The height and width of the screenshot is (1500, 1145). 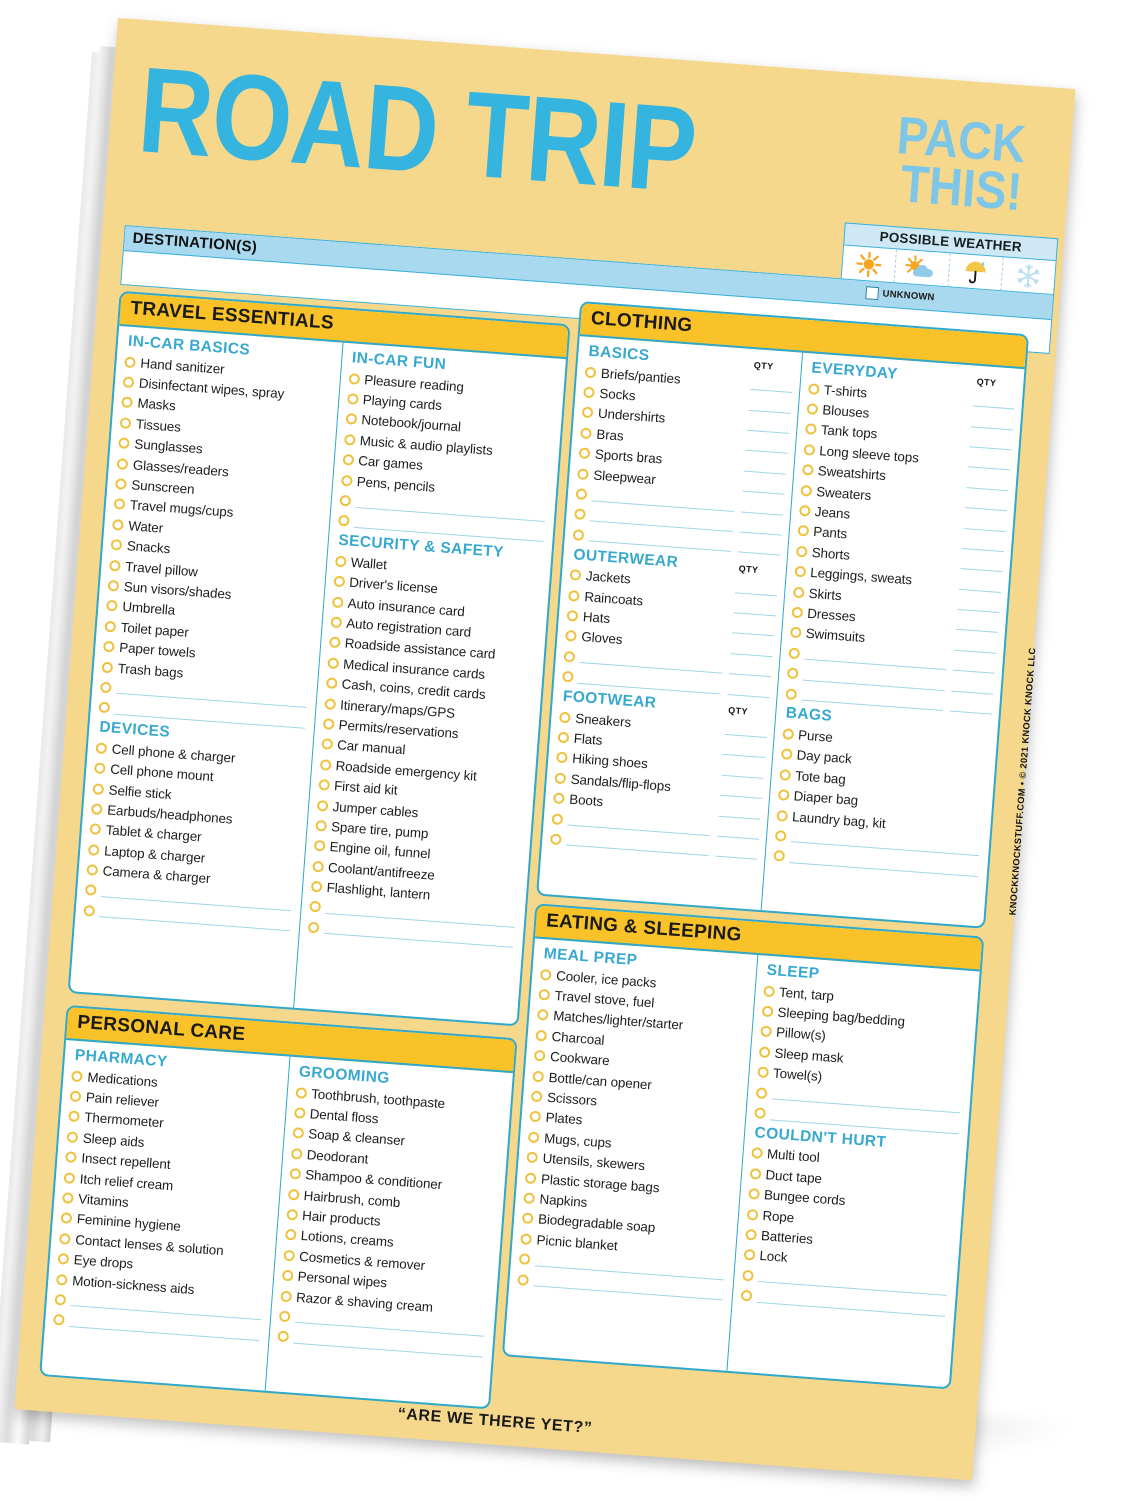 What do you see at coordinates (869, 264) in the screenshot?
I see `weather-option-sunny` at bounding box center [869, 264].